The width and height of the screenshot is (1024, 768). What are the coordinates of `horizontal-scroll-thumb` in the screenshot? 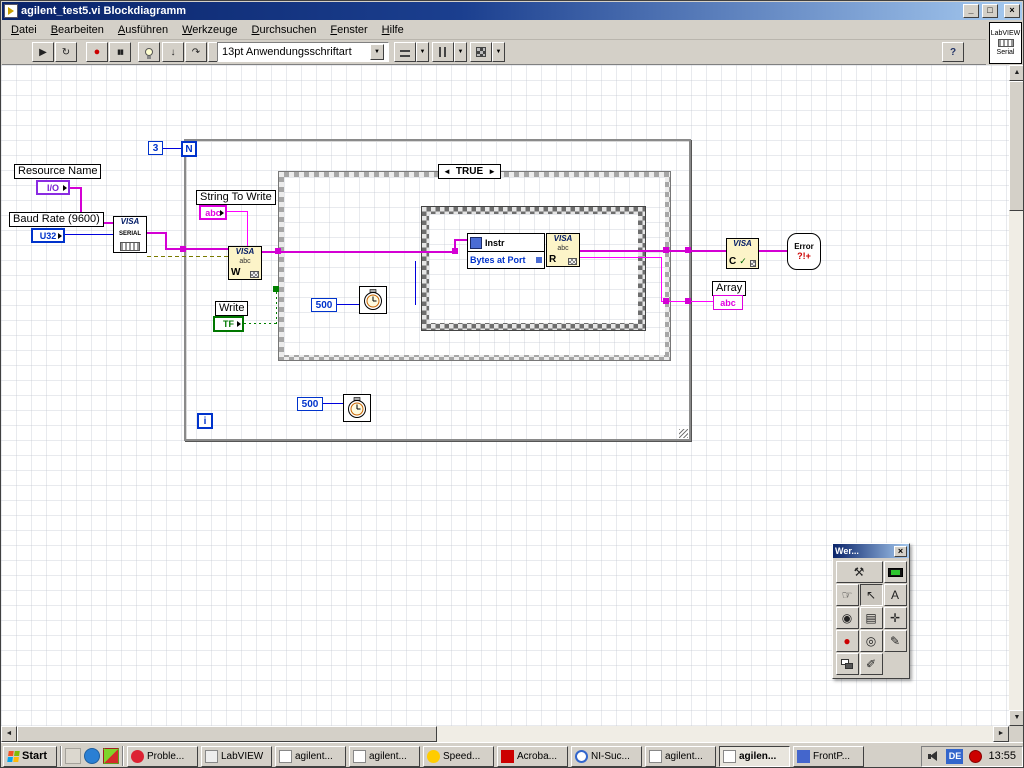 It's located at (227, 734).